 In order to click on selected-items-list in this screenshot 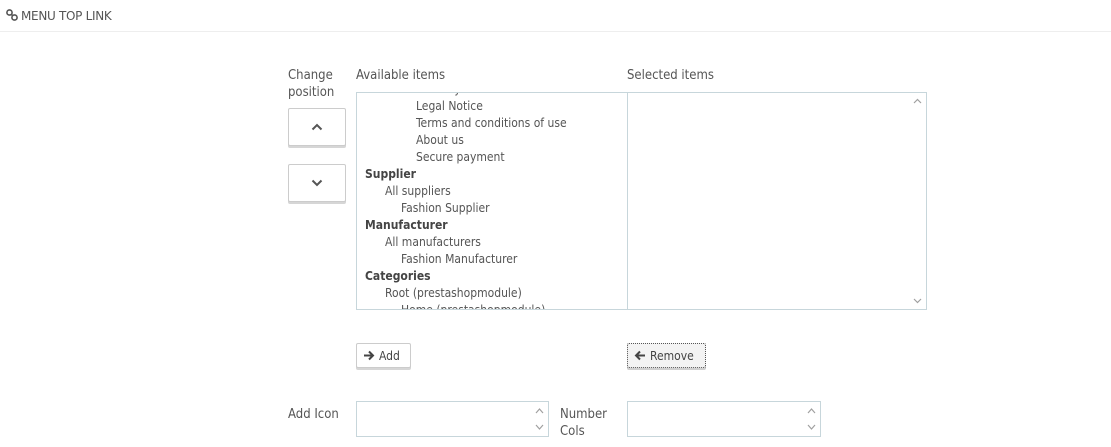, I will do `click(777, 201)`.